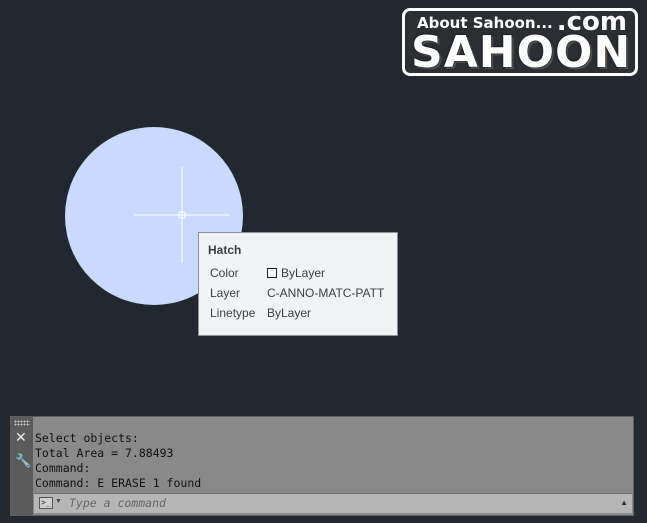 The height and width of the screenshot is (523, 647). Describe the element at coordinates (21, 437) in the screenshot. I see `close-icon: ✕` at that location.